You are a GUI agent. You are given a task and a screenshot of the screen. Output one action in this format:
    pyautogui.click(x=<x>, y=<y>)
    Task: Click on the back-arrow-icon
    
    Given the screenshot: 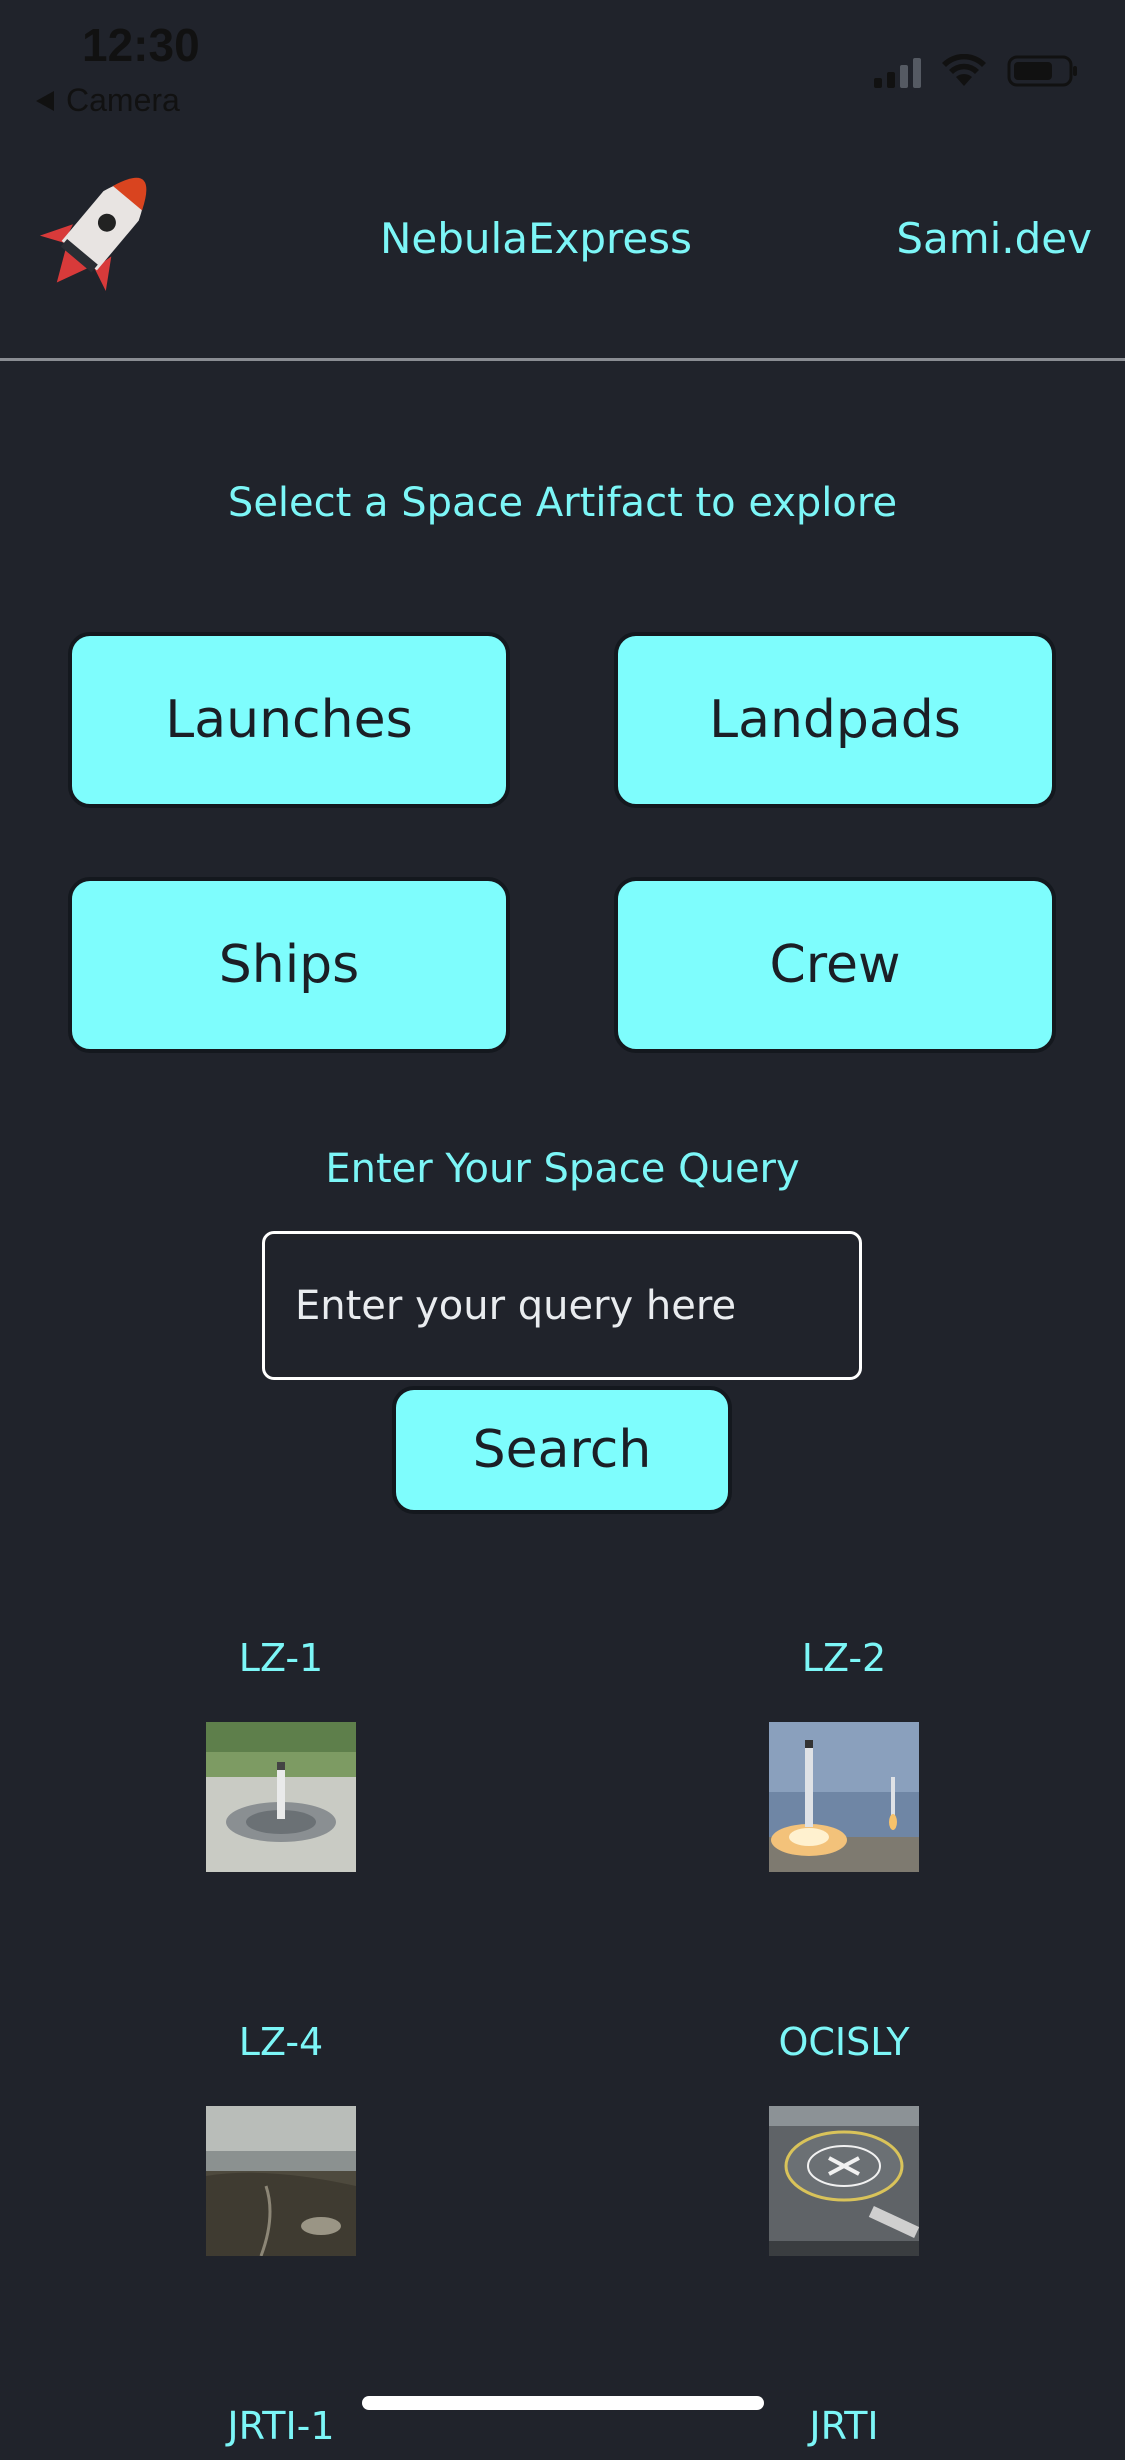 What is the action you would take?
    pyautogui.click(x=45, y=100)
    